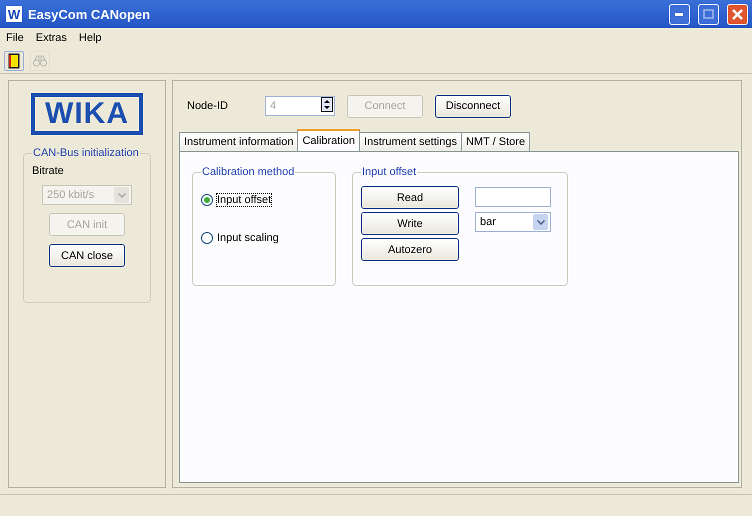  I want to click on radio-label: Input scaling, so click(248, 238).